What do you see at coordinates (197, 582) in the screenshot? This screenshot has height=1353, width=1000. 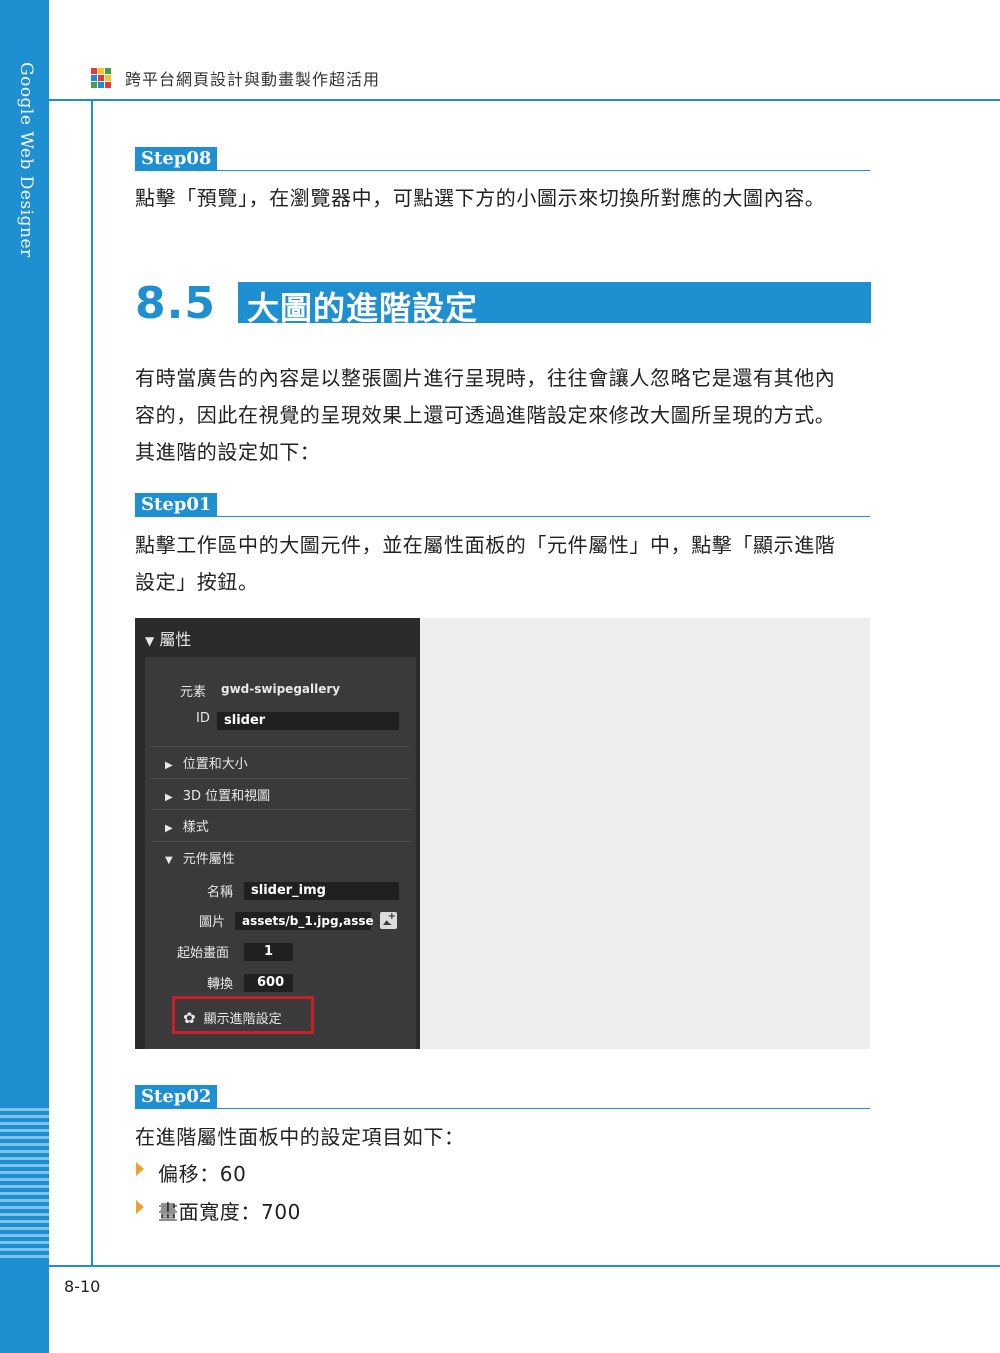 I see `step01-line-2: 設定」按鈕。` at bounding box center [197, 582].